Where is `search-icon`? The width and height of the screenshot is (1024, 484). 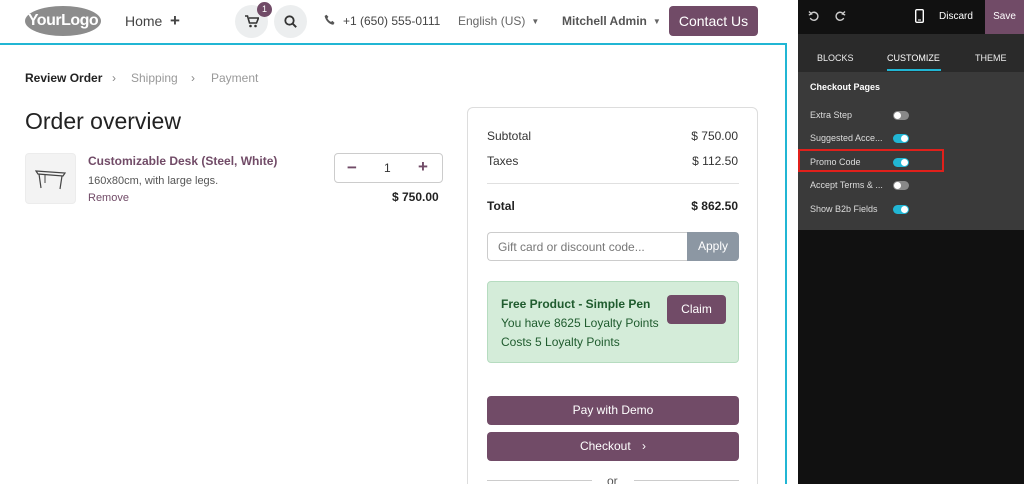 search-icon is located at coordinates (290, 21).